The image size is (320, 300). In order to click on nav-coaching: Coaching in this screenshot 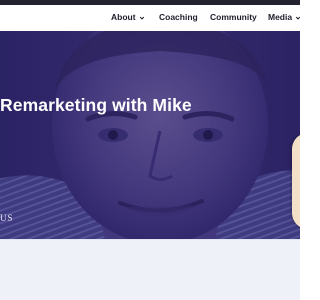, I will do `click(178, 17)`.